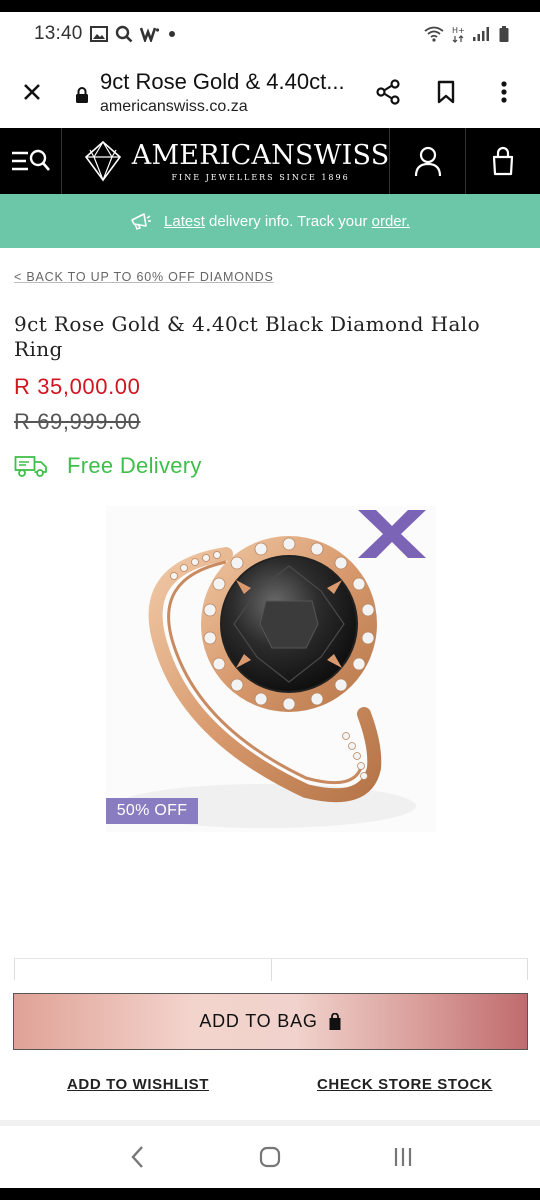 The height and width of the screenshot is (1200, 540). What do you see at coordinates (174, 106) in the screenshot?
I see `browser-domain: americanswiss.co.za` at bounding box center [174, 106].